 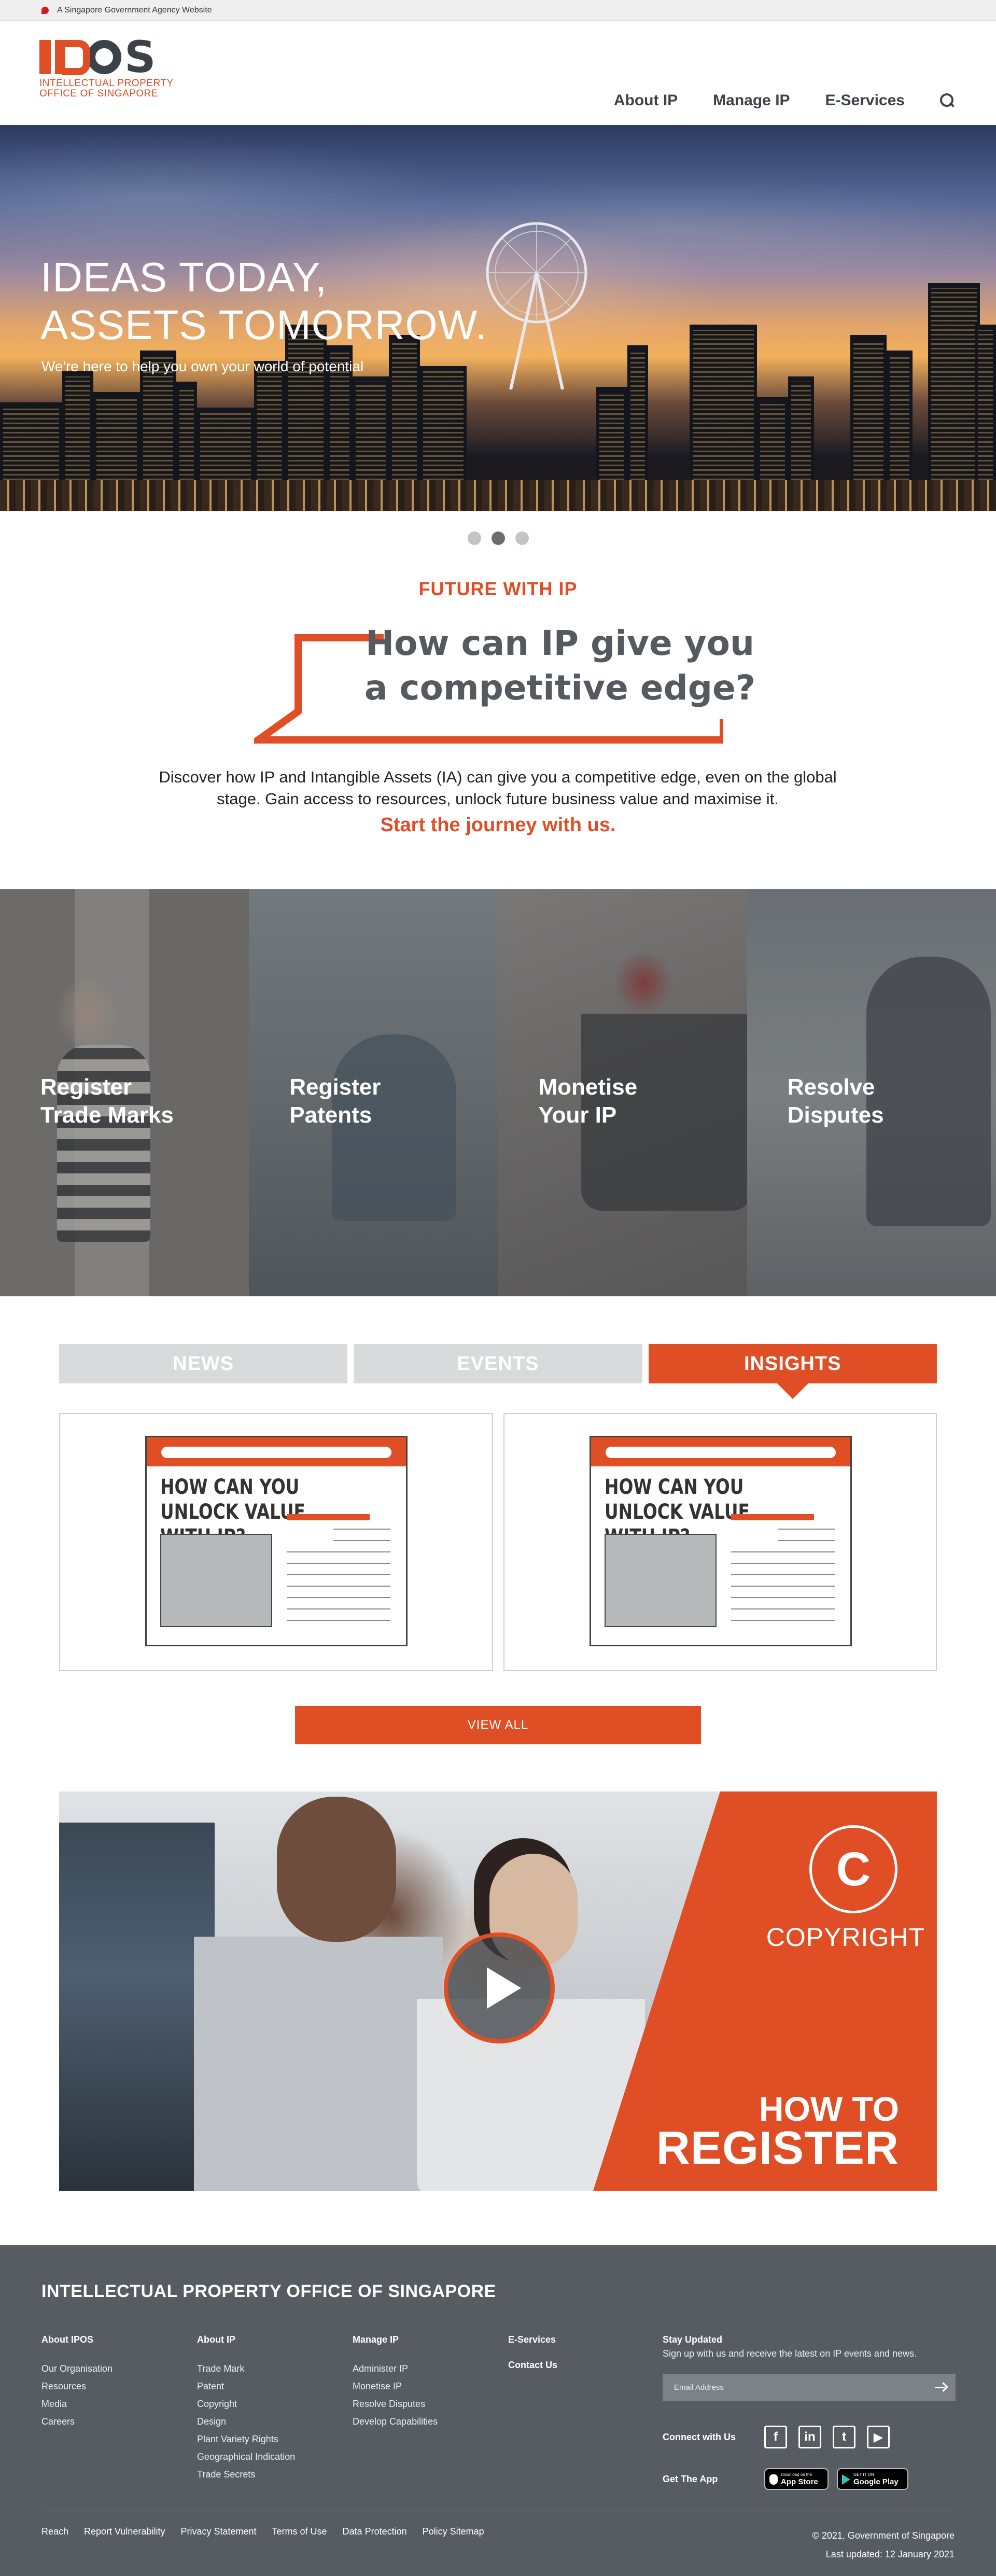 I want to click on footer-link: Develop Capabilities, so click(x=395, y=2421).